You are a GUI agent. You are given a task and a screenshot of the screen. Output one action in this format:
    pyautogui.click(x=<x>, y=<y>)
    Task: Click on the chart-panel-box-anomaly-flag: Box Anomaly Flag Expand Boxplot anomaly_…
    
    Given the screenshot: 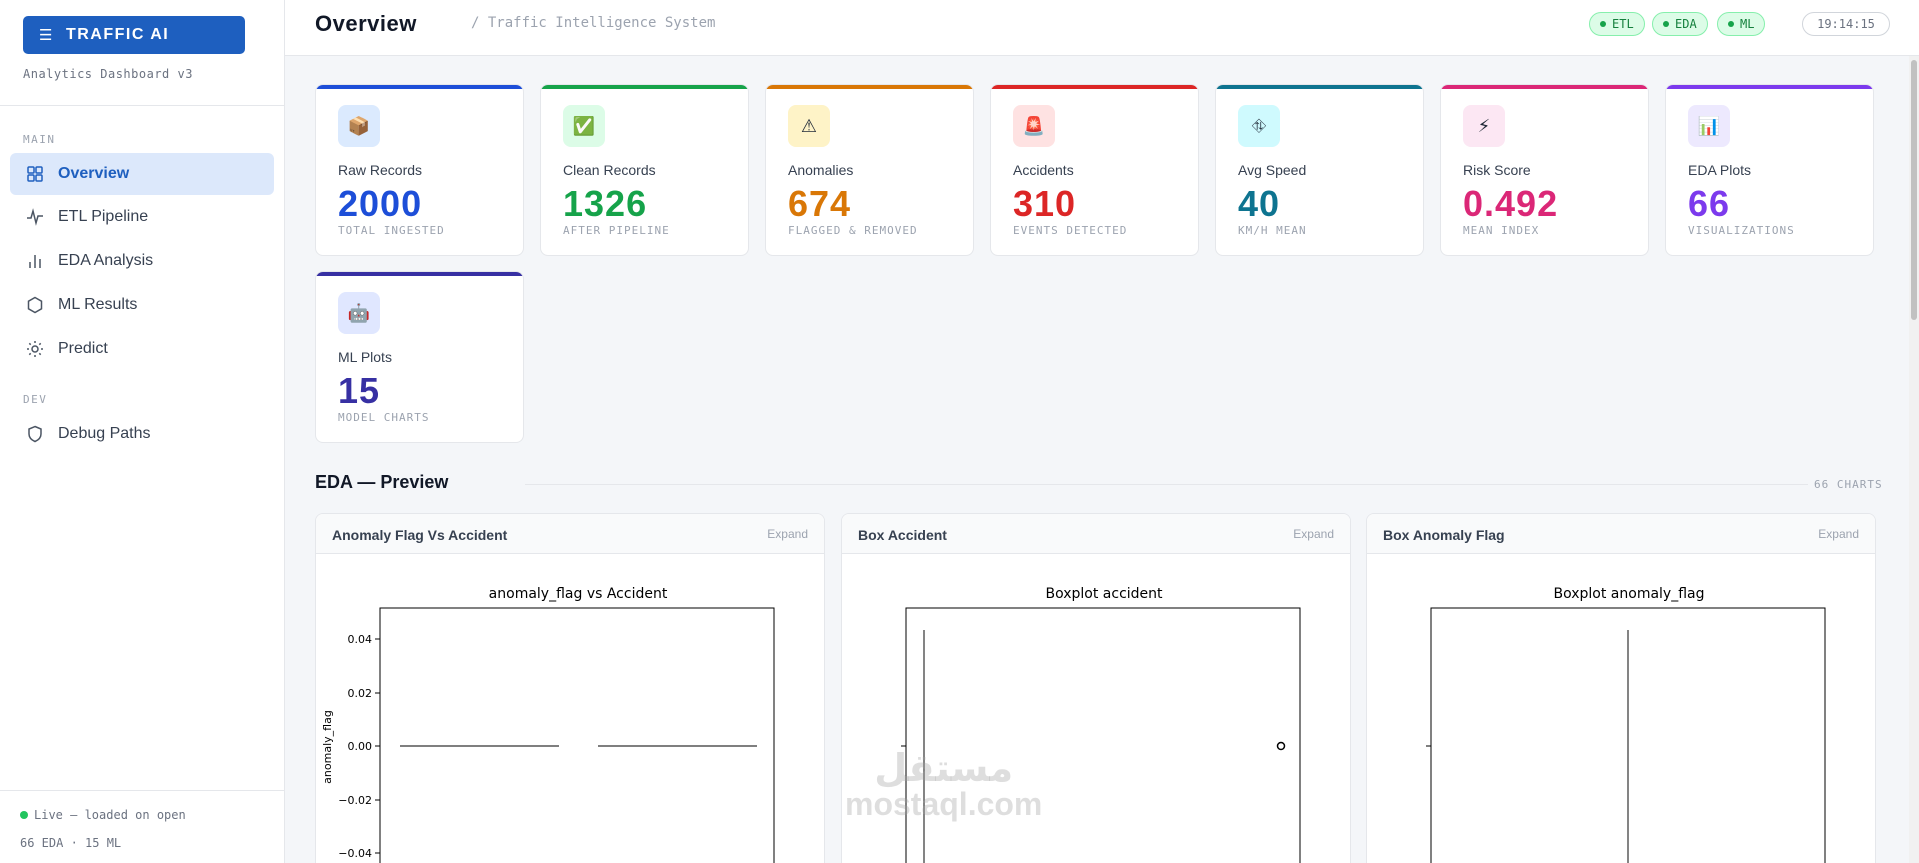 What is the action you would take?
    pyautogui.click(x=1621, y=688)
    